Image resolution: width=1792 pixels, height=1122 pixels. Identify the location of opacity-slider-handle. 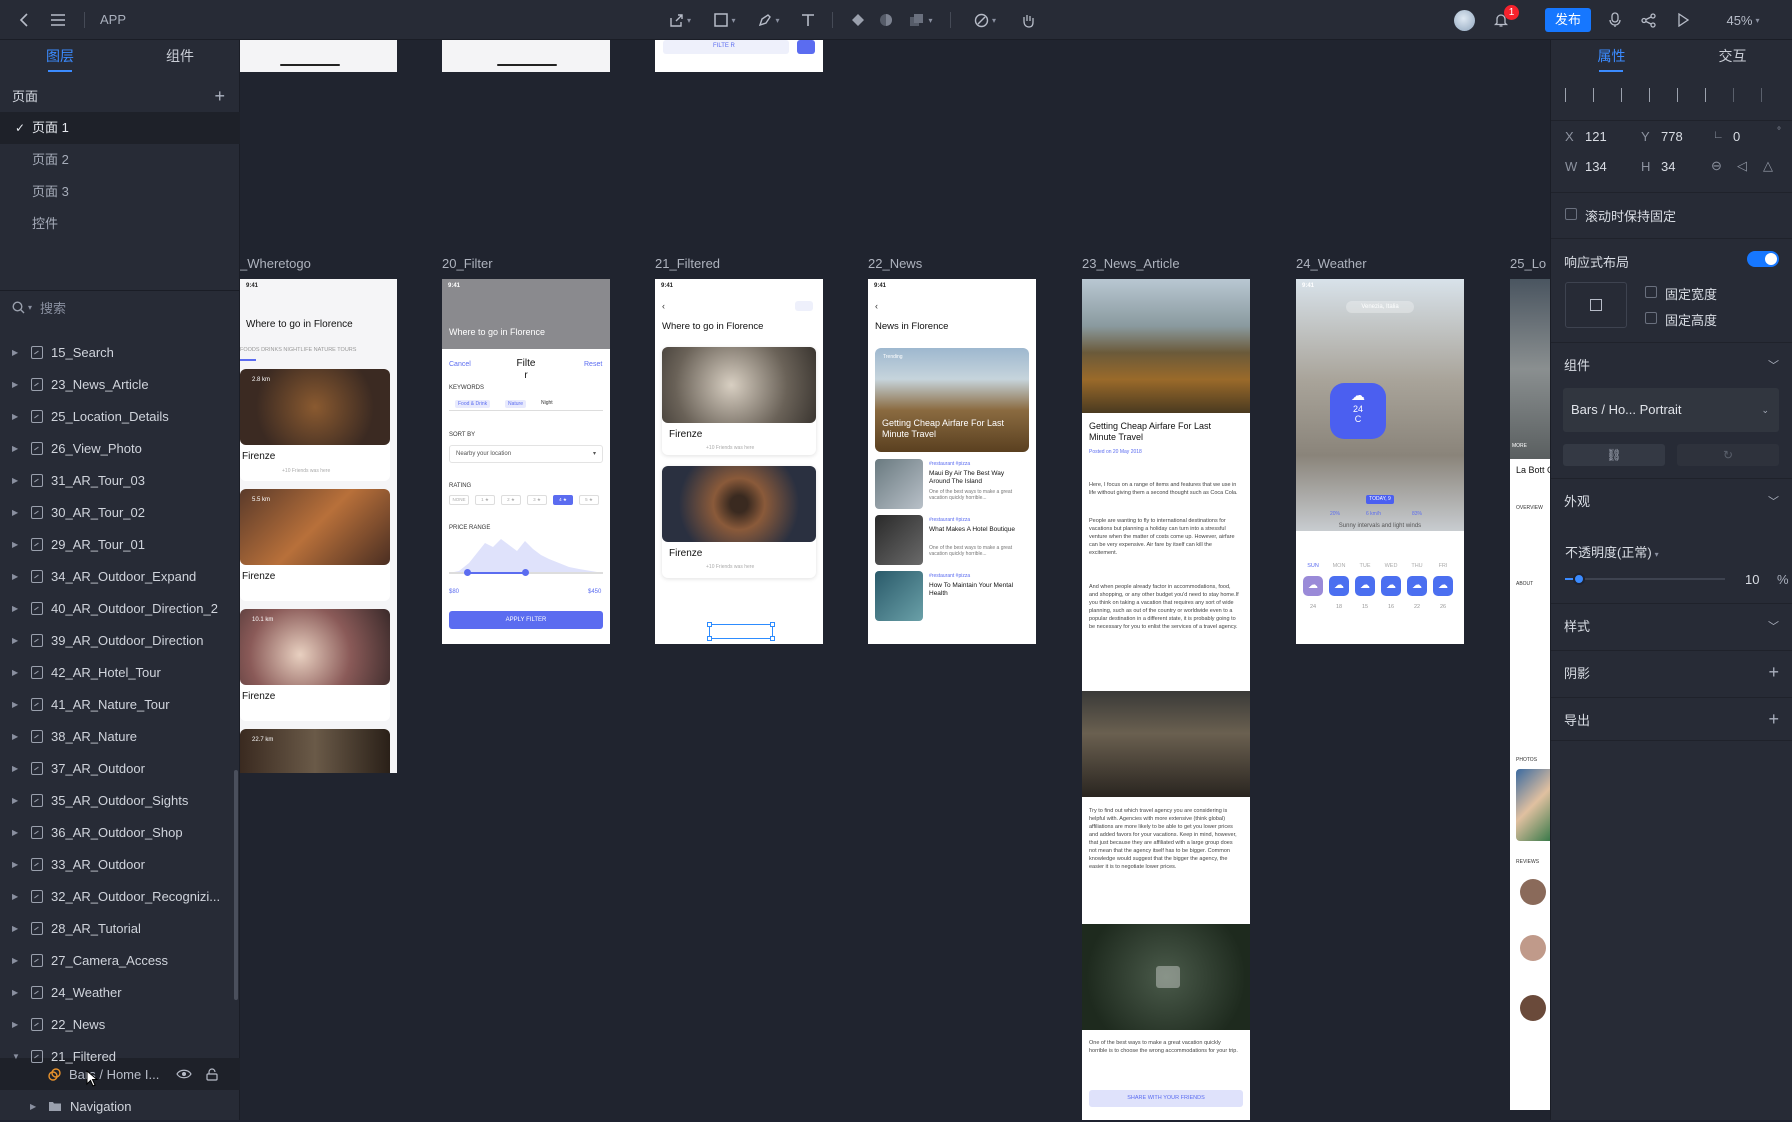
(1579, 579).